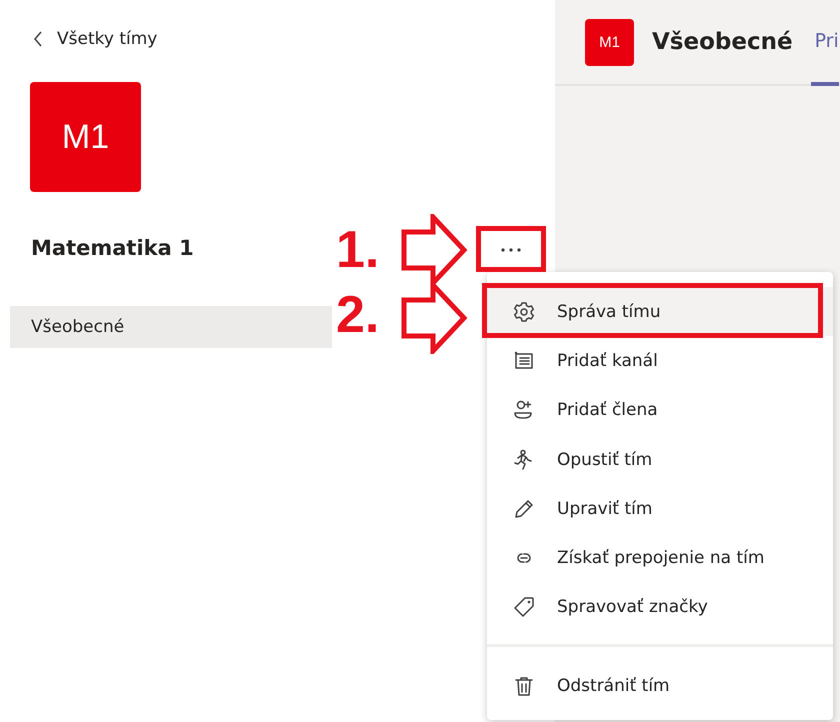 This screenshot has height=722, width=840. What do you see at coordinates (660, 509) in the screenshot?
I see `menu-item: Upraviť tím` at bounding box center [660, 509].